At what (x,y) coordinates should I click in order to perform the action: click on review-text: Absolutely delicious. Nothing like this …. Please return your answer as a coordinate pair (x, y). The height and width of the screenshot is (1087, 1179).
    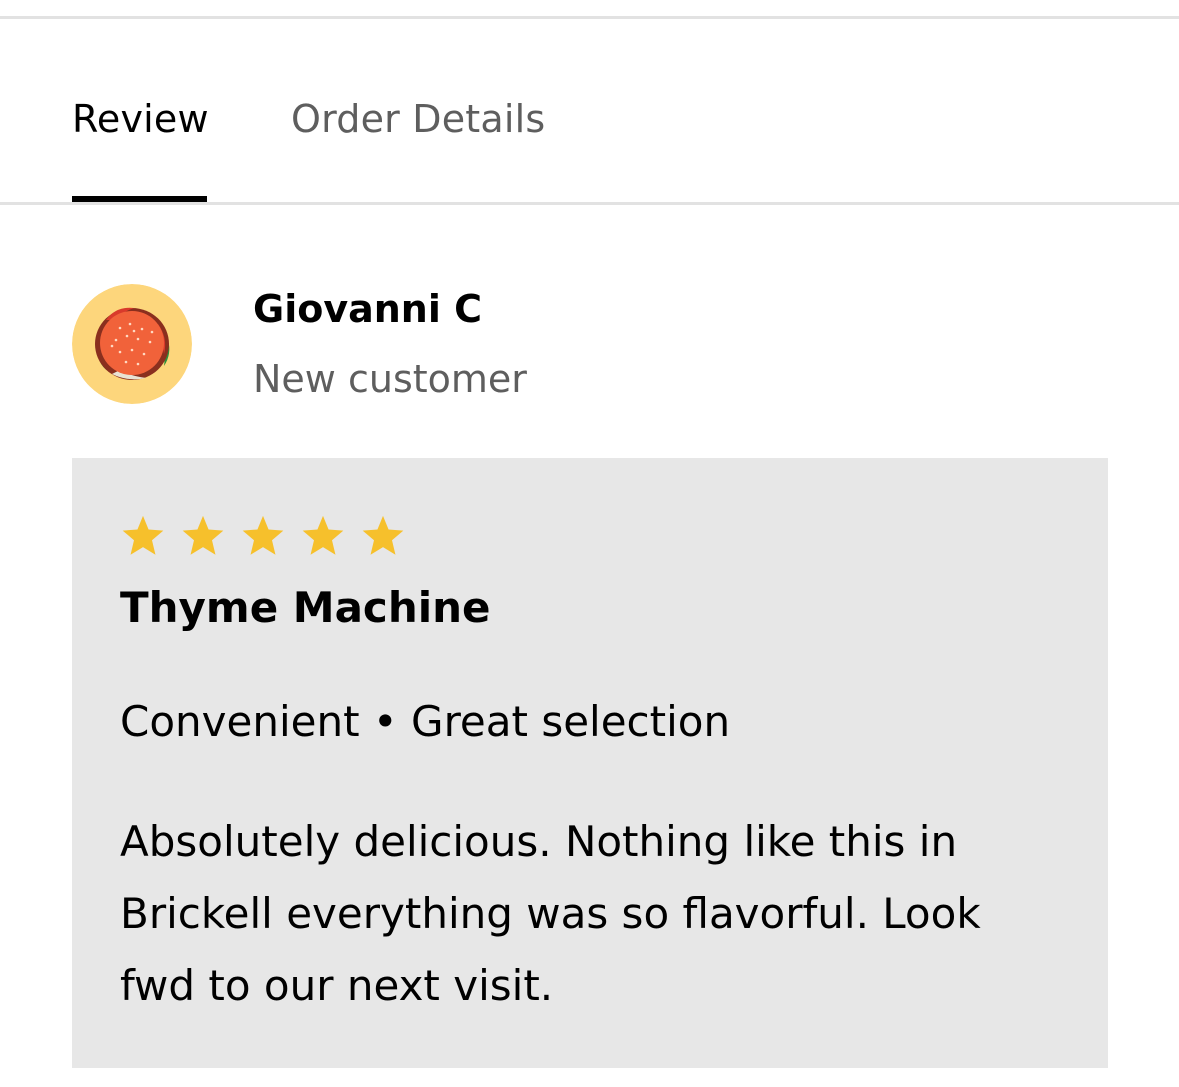
    Looking at the image, I should click on (550, 913).